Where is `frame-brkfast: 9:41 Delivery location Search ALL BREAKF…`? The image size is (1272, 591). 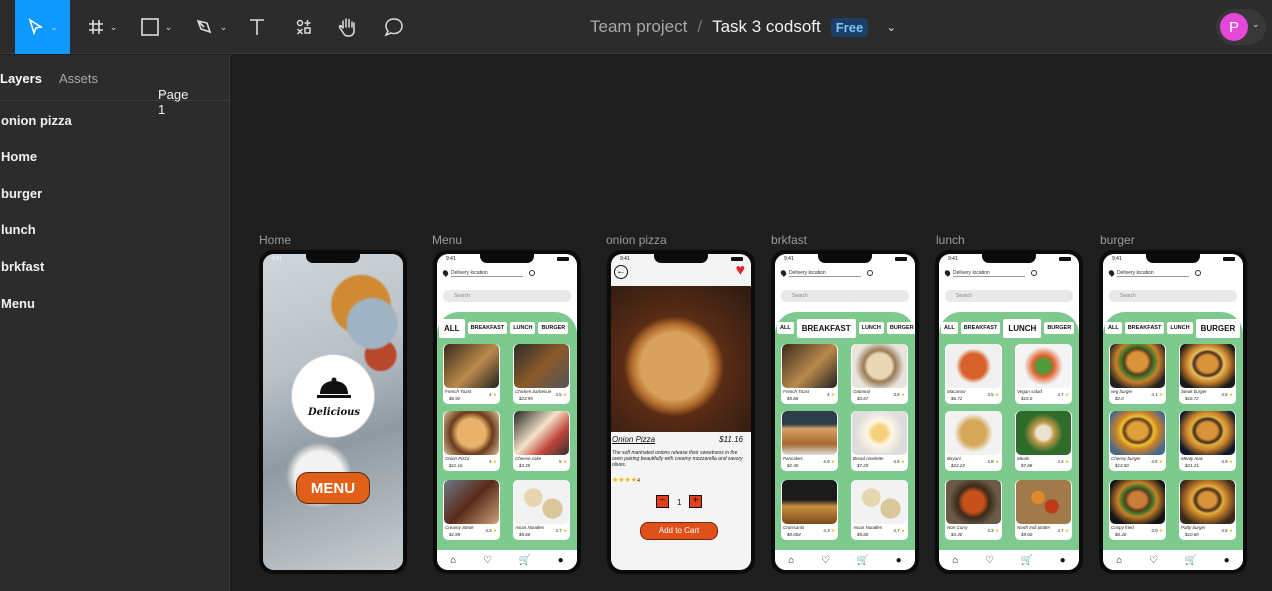 frame-brkfast: 9:41 Delivery location Search ALL BREAKF… is located at coordinates (845, 412).